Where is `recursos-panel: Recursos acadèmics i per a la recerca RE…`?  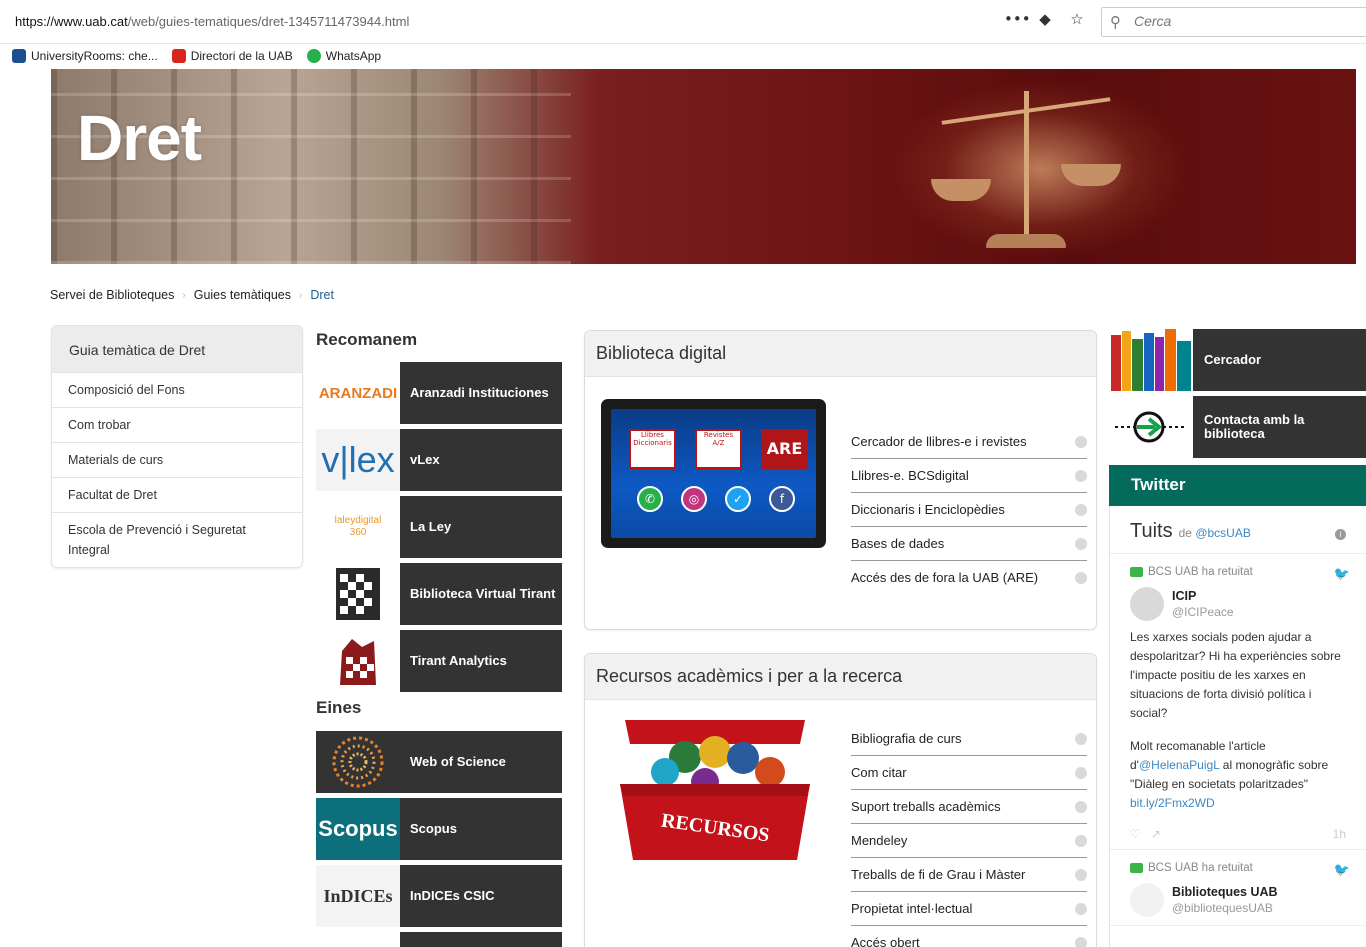
recursos-panel: Recursos acadèmics i per a la recerca RE… is located at coordinates (840, 800).